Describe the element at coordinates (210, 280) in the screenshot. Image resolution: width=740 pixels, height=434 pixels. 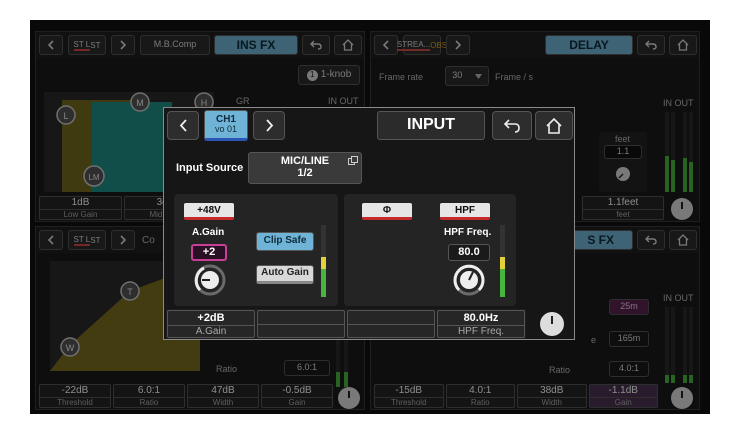
I see `again-knob-icon` at that location.